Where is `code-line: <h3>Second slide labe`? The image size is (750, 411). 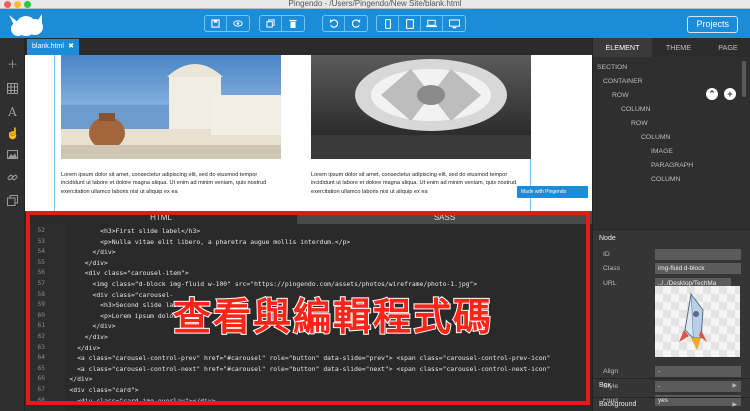 code-line: <h3>Second slide labe is located at coordinates (117, 305).